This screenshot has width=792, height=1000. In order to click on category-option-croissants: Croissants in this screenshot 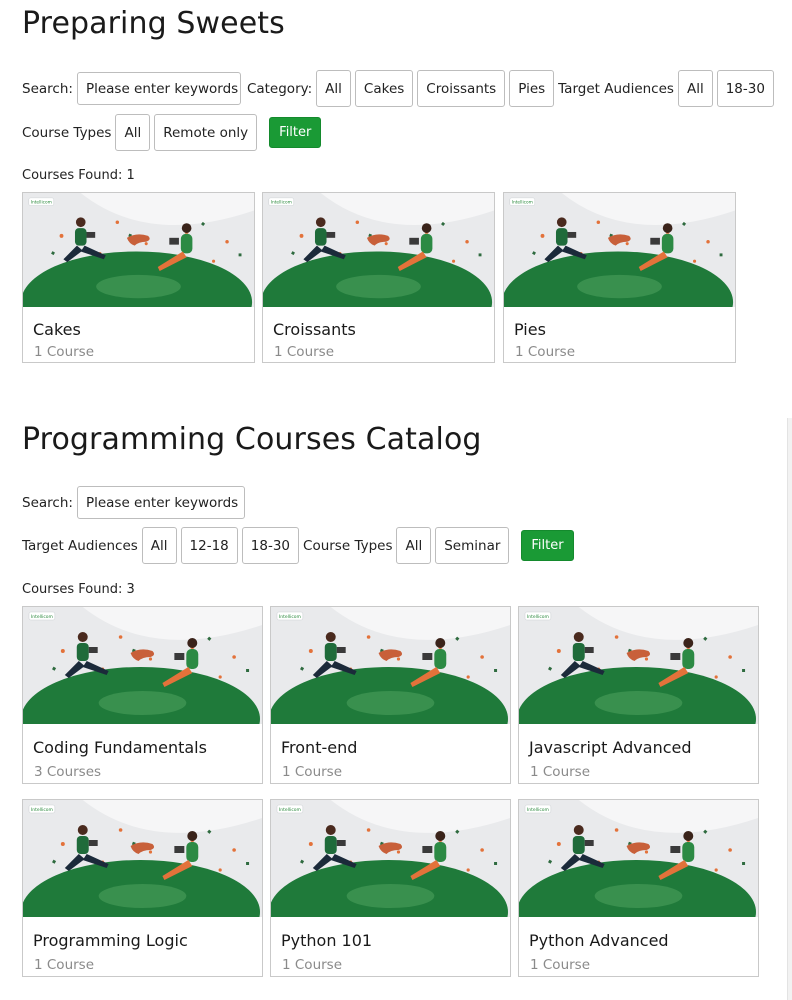, I will do `click(461, 88)`.